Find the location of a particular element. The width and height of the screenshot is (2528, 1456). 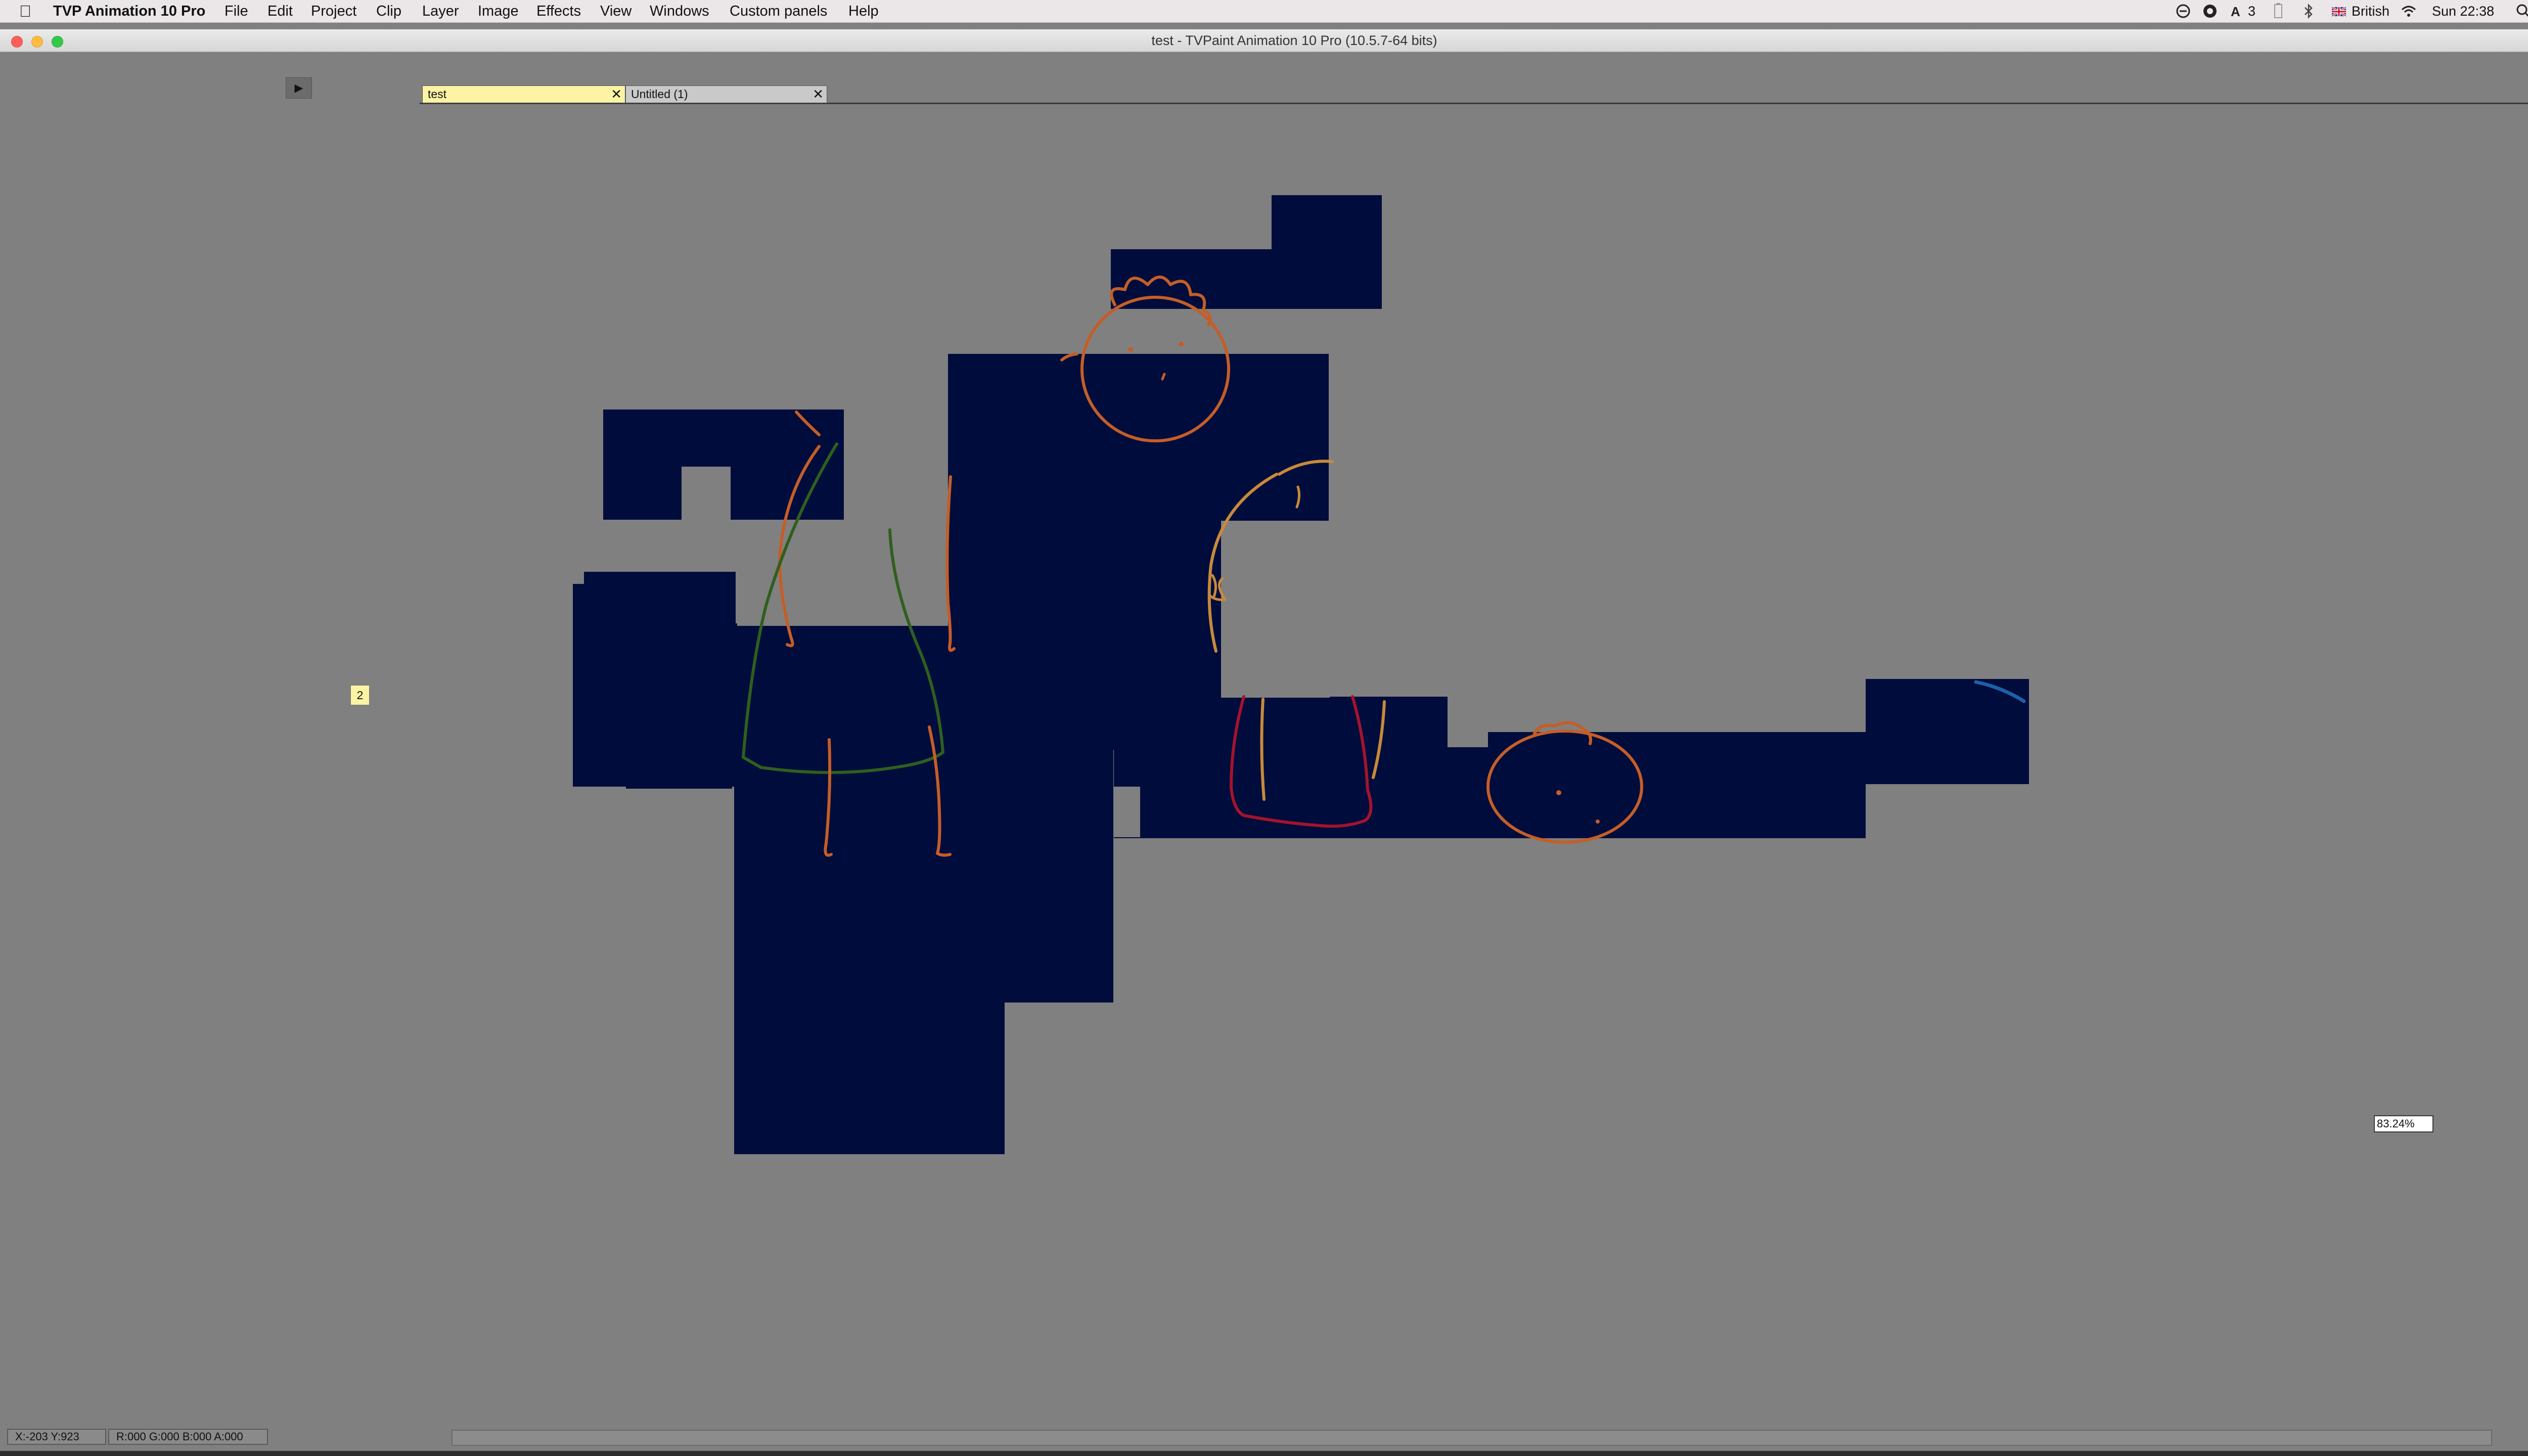

color-readout: R:000 G:000 B:000 A:000 is located at coordinates (188, 1437).